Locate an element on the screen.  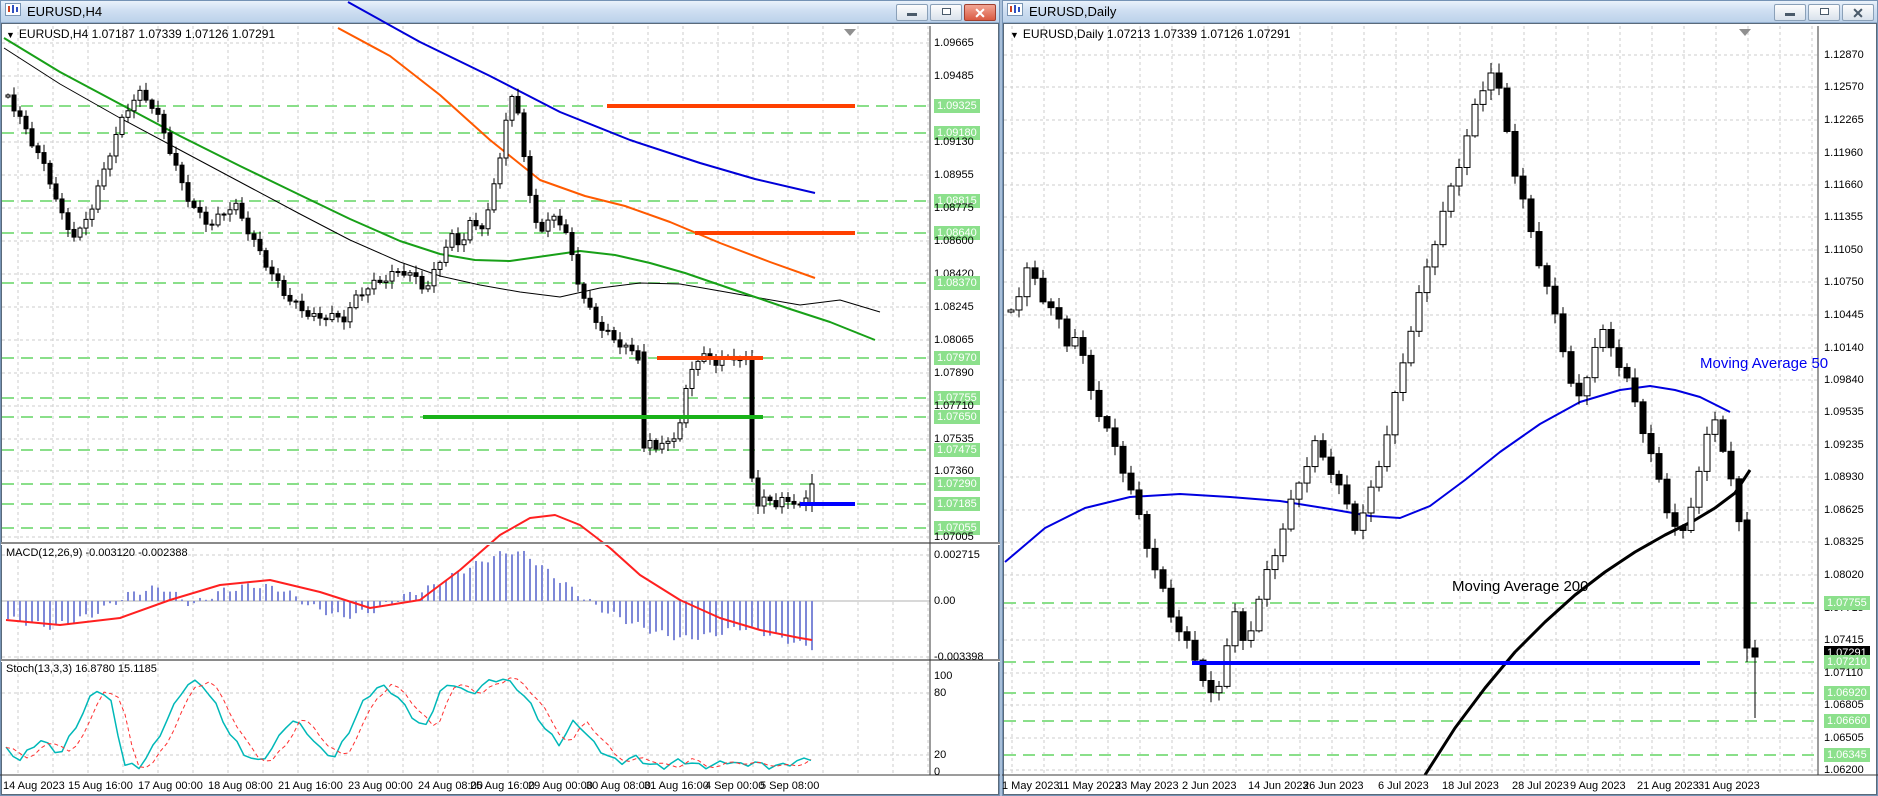
stoch-indicator-label: Stoch(13,3,3) 16.8780 15.1185 is located at coordinates (81, 669).